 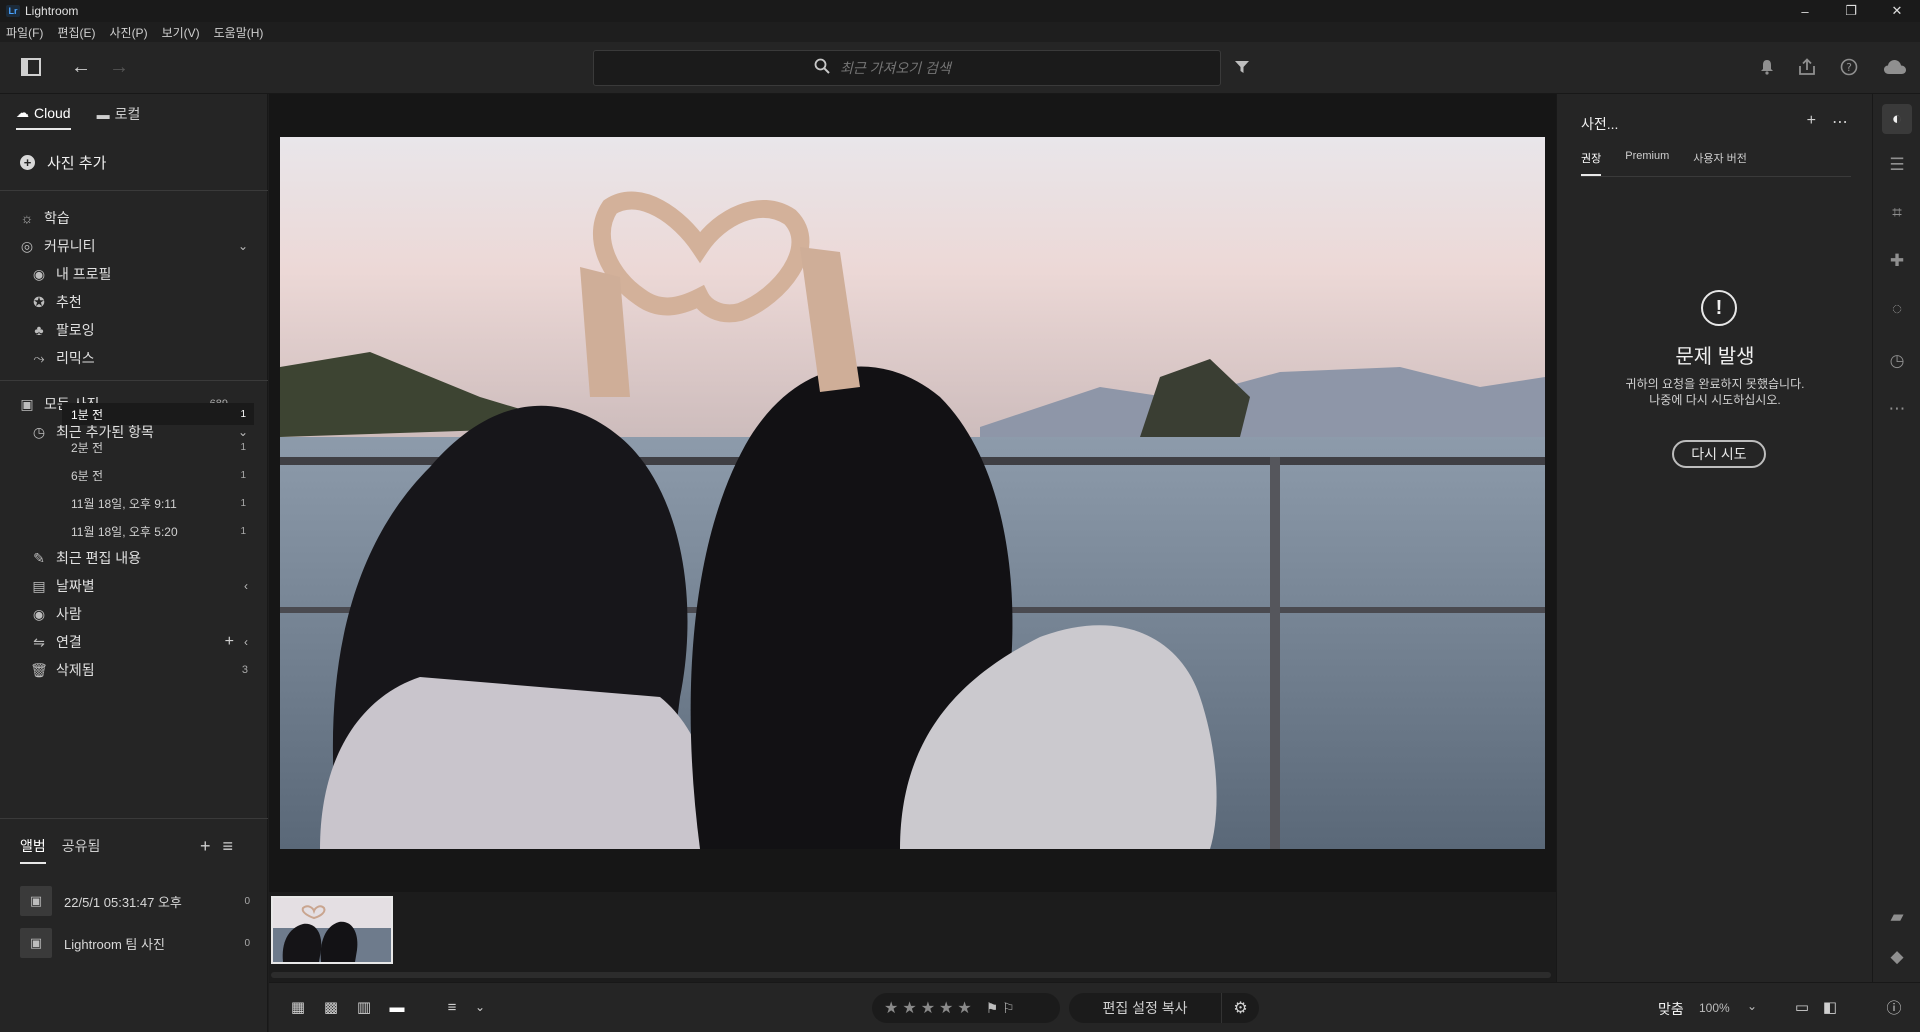 I want to click on bell-icon, so click(x=1767, y=67).